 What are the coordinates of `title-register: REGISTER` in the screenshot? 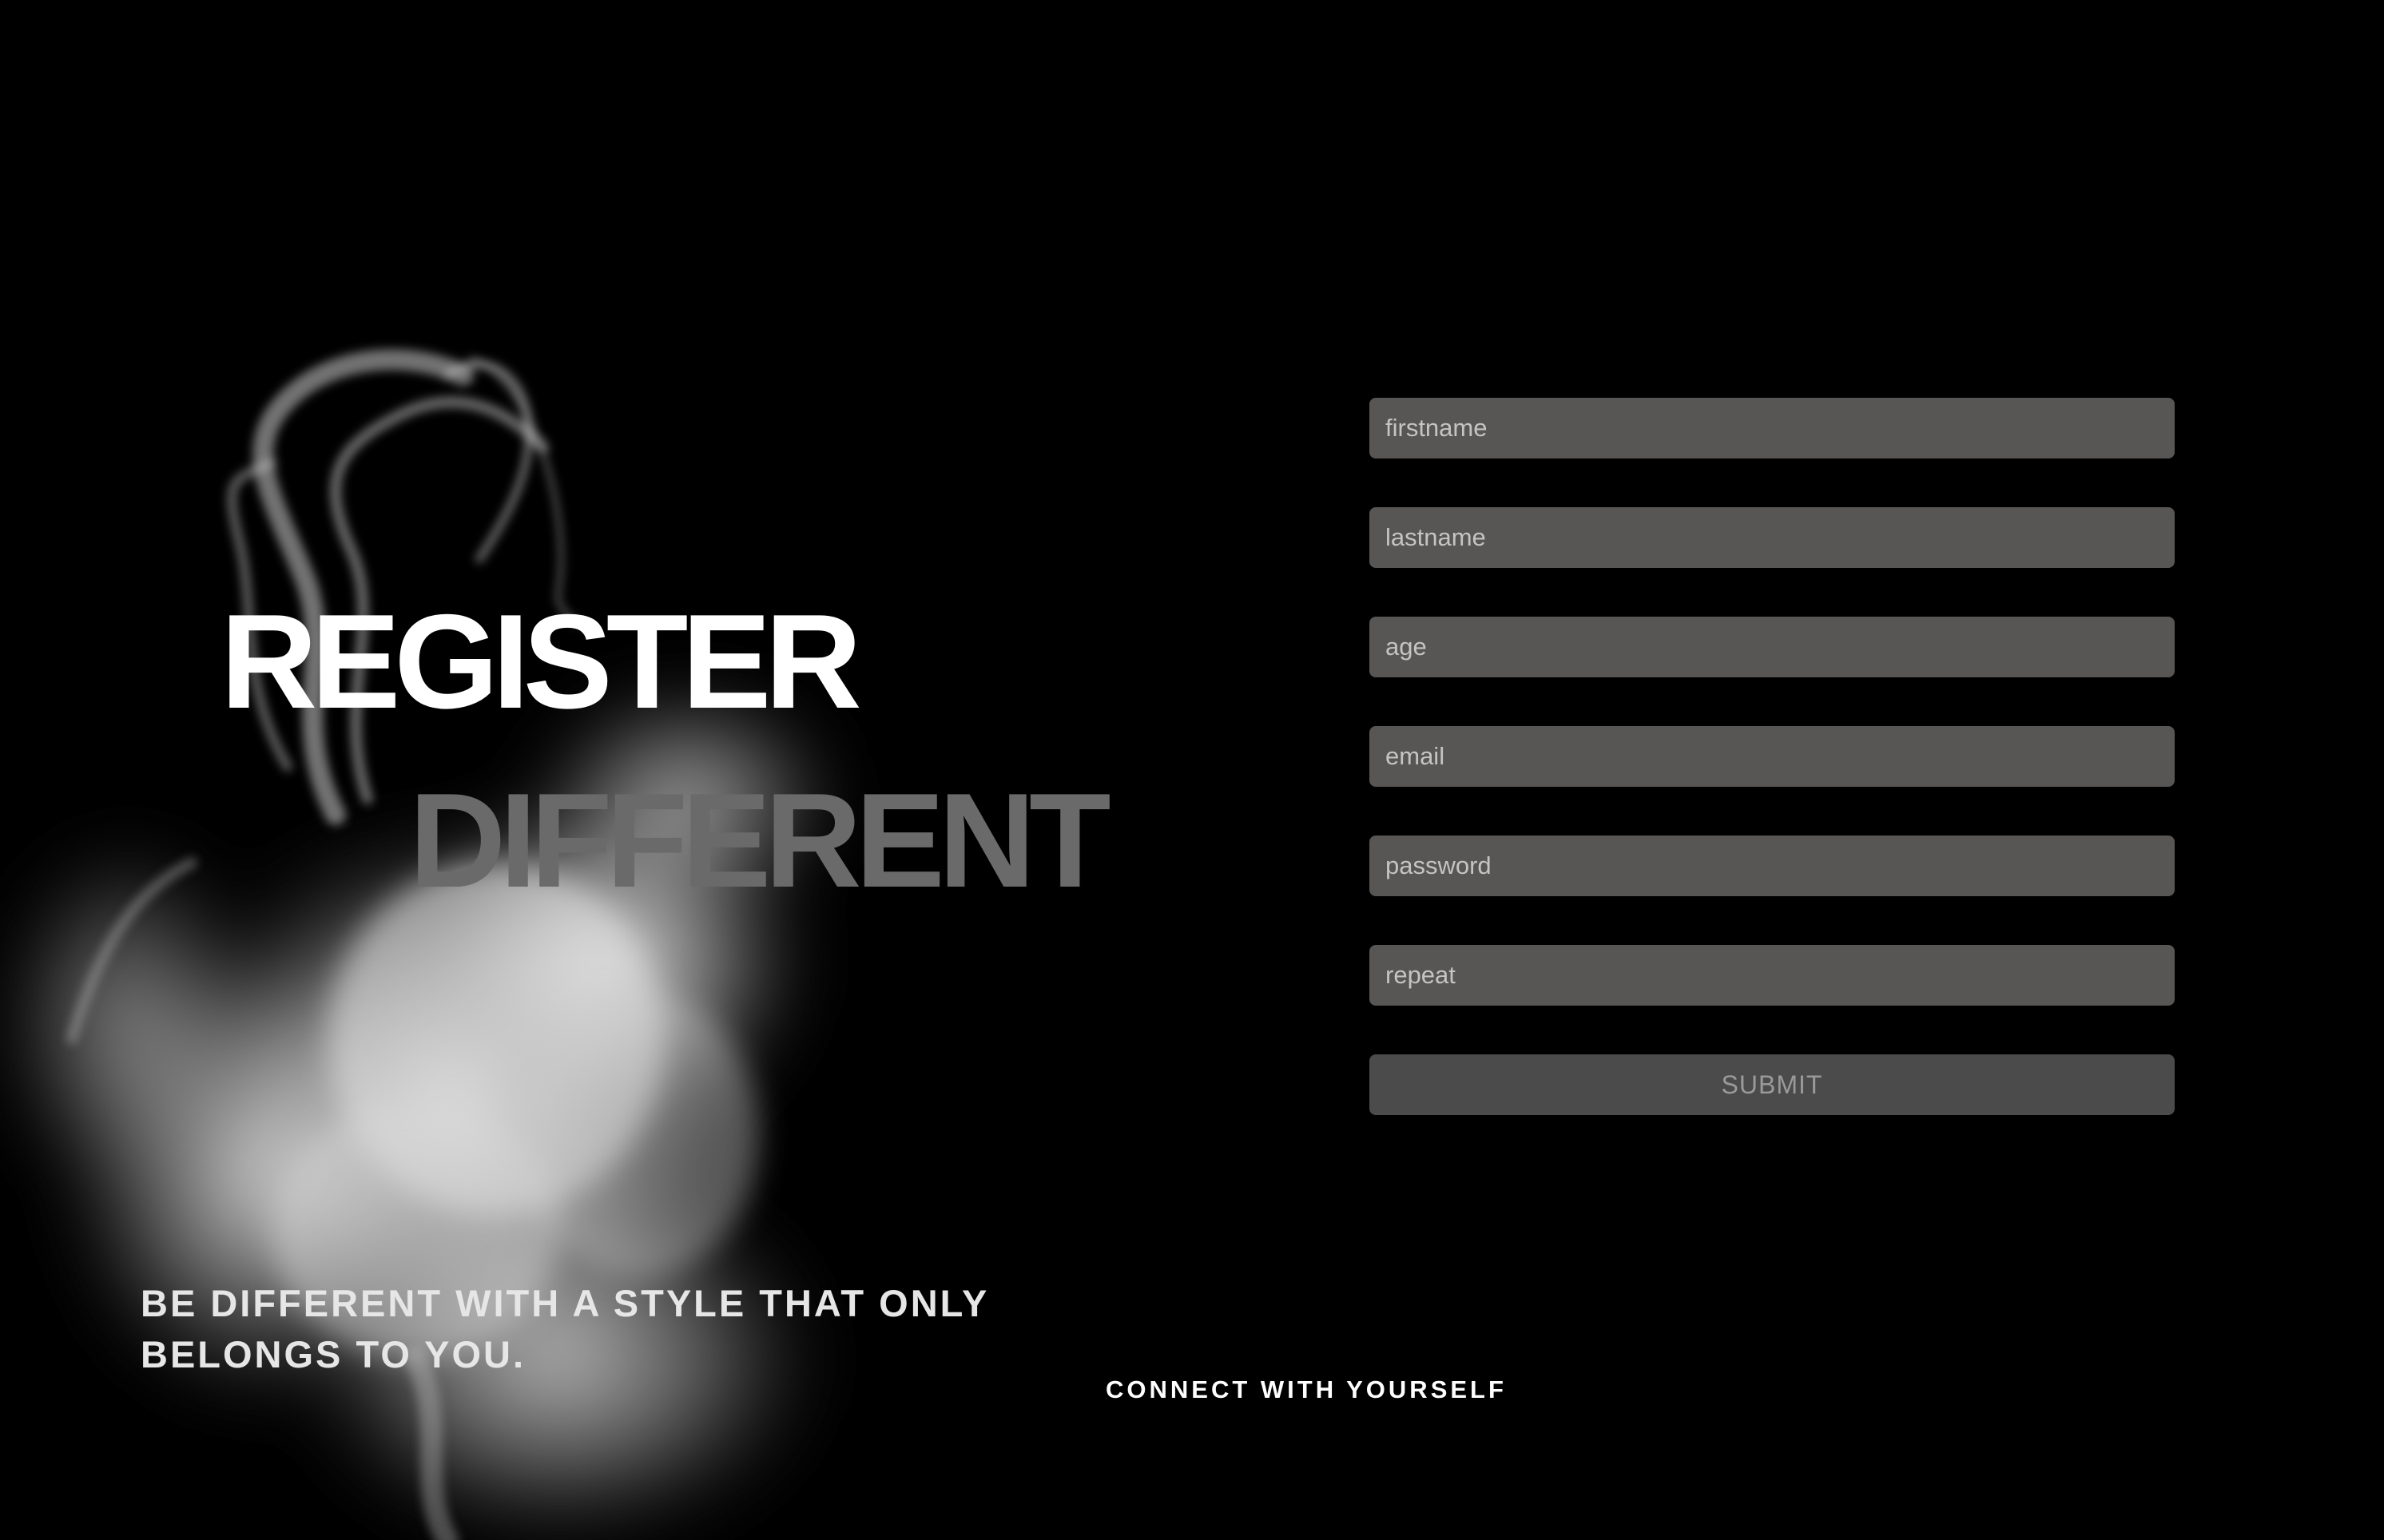 It's located at (541, 661).